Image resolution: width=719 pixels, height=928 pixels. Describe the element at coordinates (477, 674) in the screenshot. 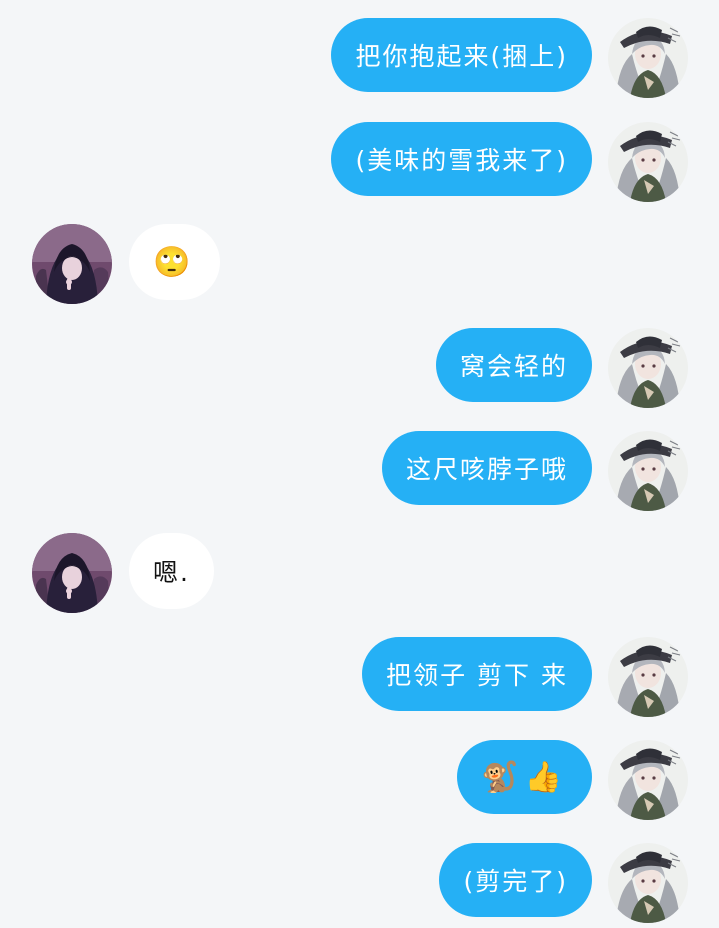

I see `message-bubble: 把领子 剪下 来` at that location.